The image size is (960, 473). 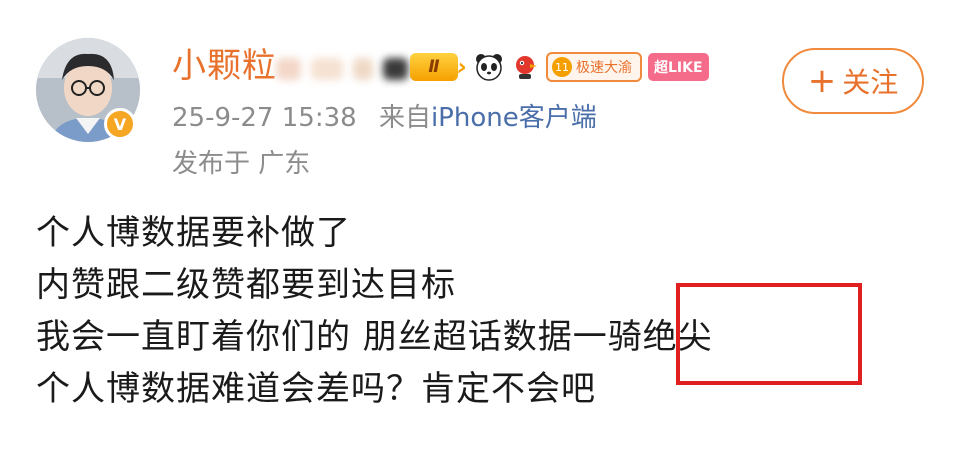 I want to click on verified-badge-icon: V, so click(x=120, y=124).